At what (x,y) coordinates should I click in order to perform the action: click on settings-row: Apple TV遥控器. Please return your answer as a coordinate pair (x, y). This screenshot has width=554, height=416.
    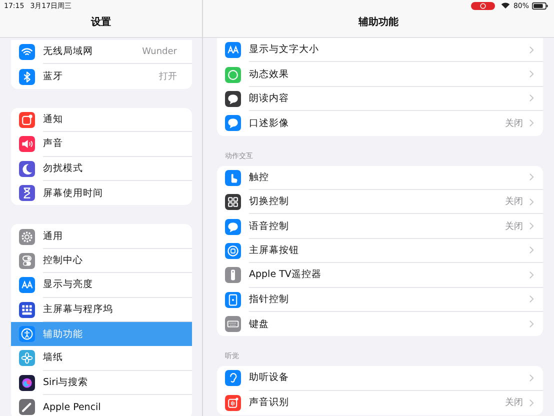
    Looking at the image, I should click on (380, 275).